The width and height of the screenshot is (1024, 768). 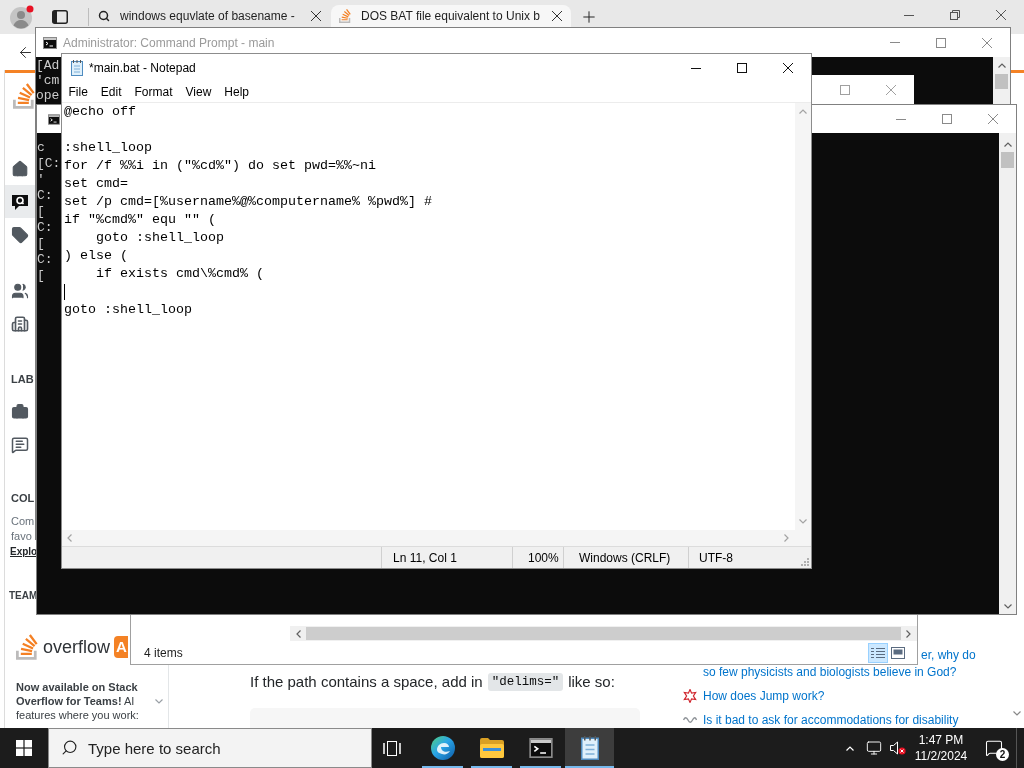 I want to click on notification-bubble-icon, so click(x=994, y=748).